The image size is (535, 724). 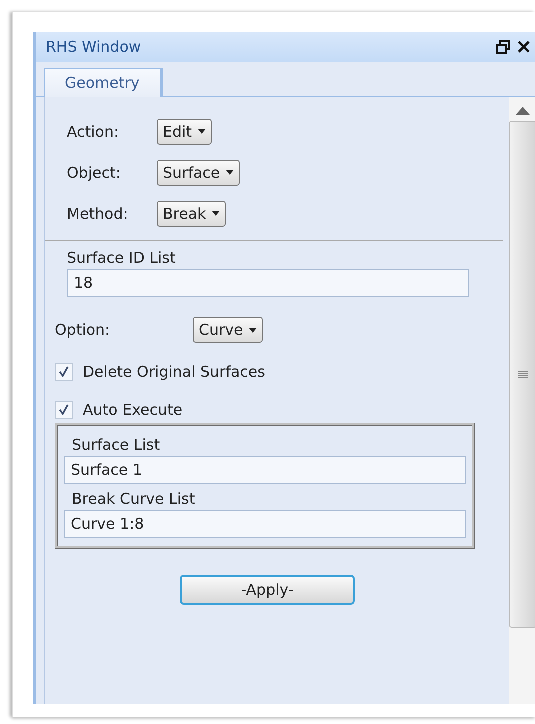 What do you see at coordinates (133, 499) in the screenshot?
I see `field-label: Break Curve List` at bounding box center [133, 499].